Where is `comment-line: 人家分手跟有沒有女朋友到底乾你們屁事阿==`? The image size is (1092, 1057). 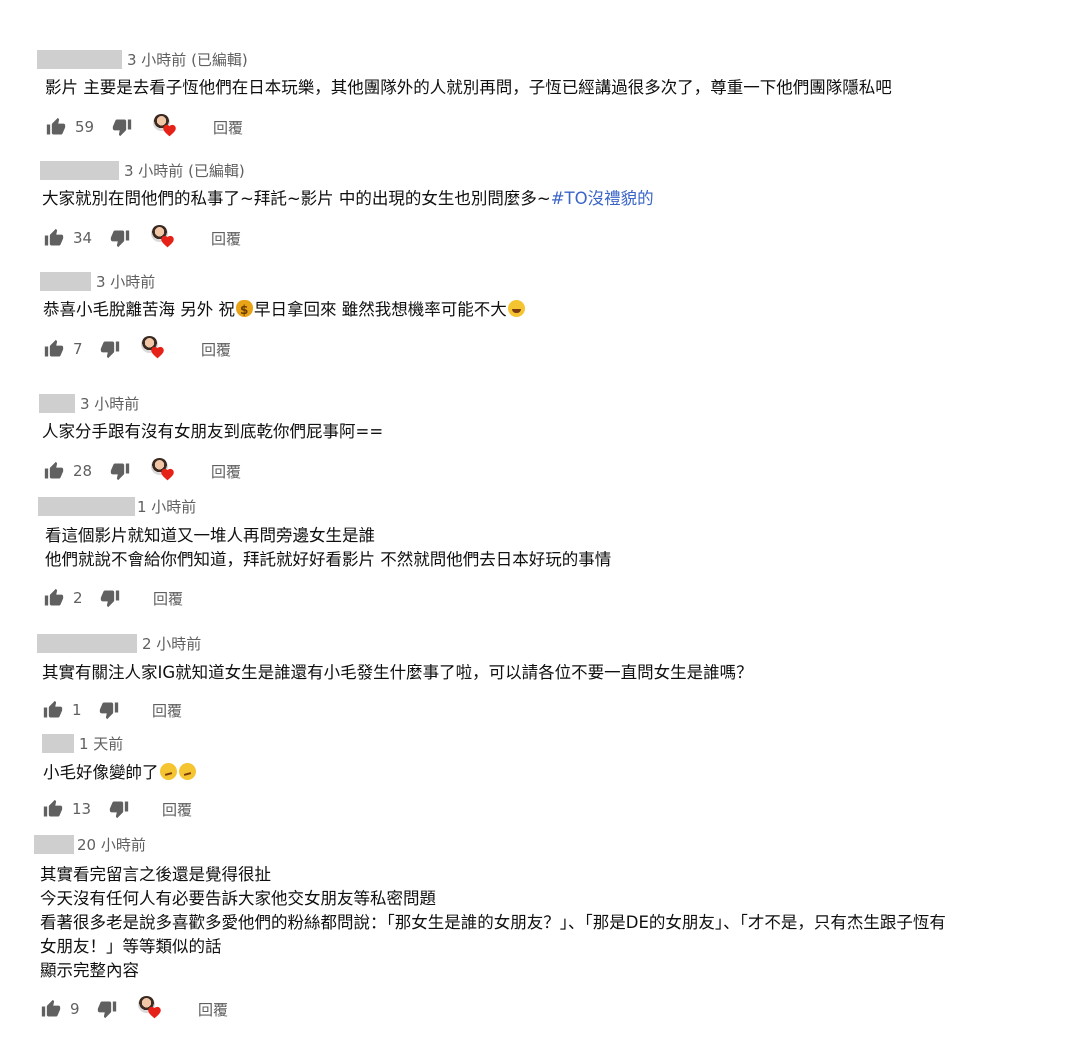
comment-line: 人家分手跟有沒有女朋友到底乾你們屁事阿== is located at coordinates (213, 431).